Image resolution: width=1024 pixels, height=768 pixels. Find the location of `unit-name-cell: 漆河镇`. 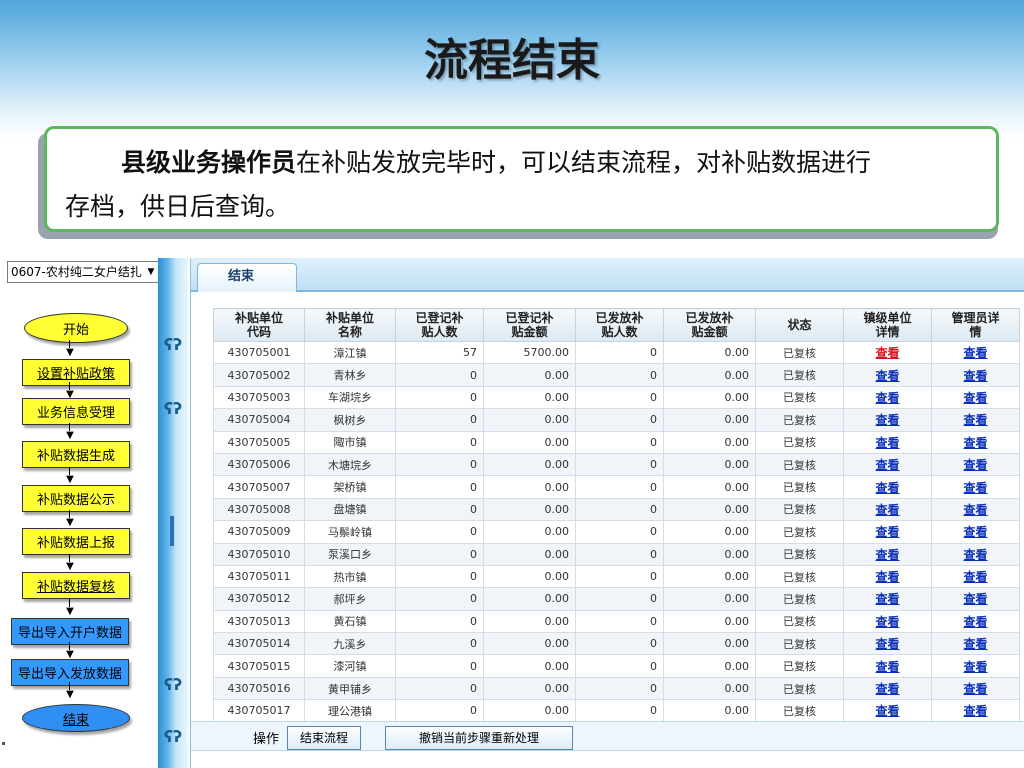

unit-name-cell: 漆河镇 is located at coordinates (350, 666).